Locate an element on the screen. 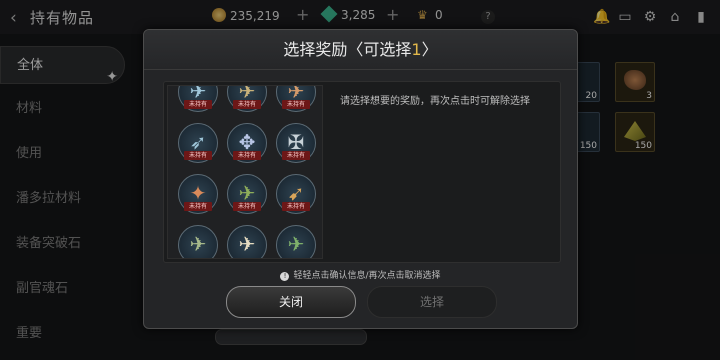 Image resolution: width=720 pixels, height=360 pixels. selectable-count: 1 is located at coordinates (416, 49).